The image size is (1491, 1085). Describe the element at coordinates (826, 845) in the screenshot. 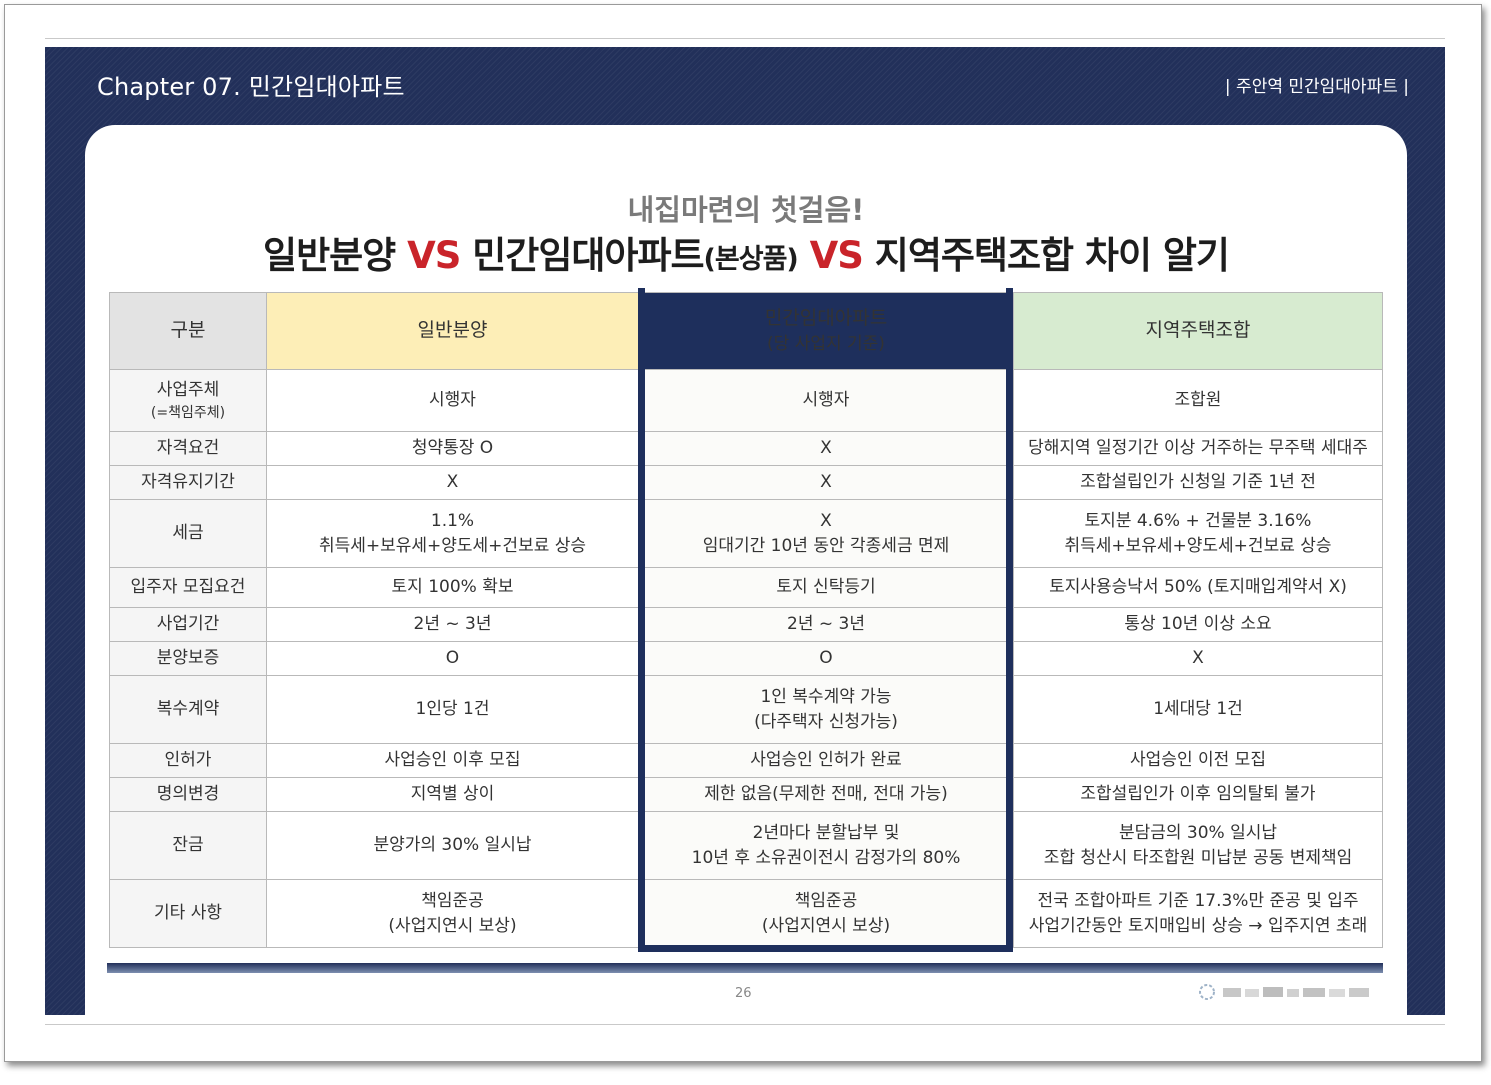

I see `cell-private: 2년마다 분할납부 및 10년 후 소유권이전시 감정가의 80%` at that location.